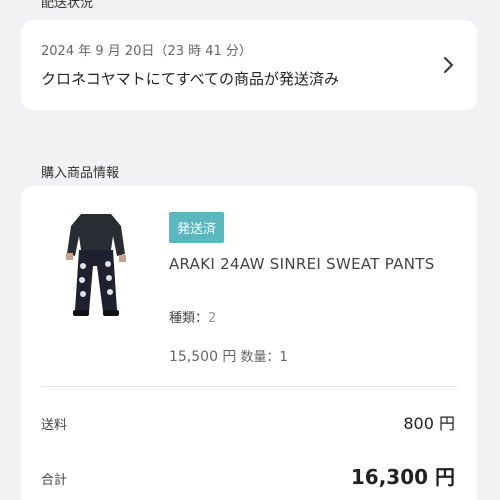 The height and width of the screenshot is (500, 500). I want to click on delivery-date: 2024 年 9 月 20日（23 時 41 分）, so click(146, 51).